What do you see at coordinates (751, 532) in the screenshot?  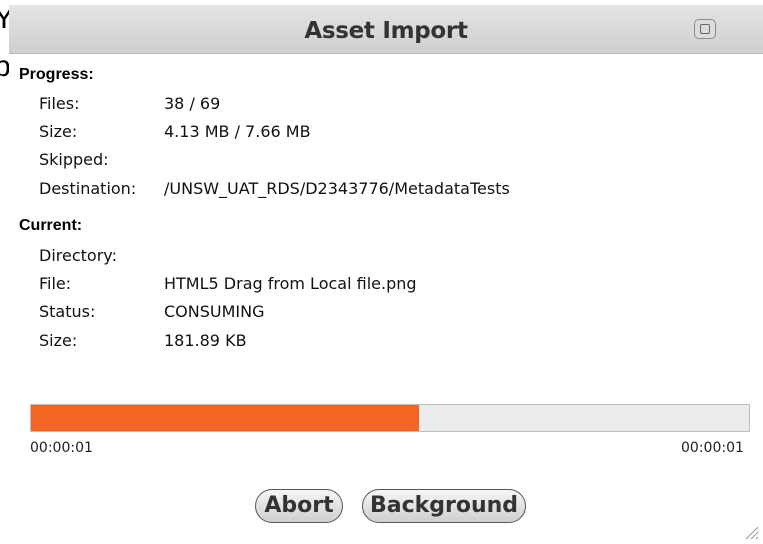 I see `resize-grip-icon` at bounding box center [751, 532].